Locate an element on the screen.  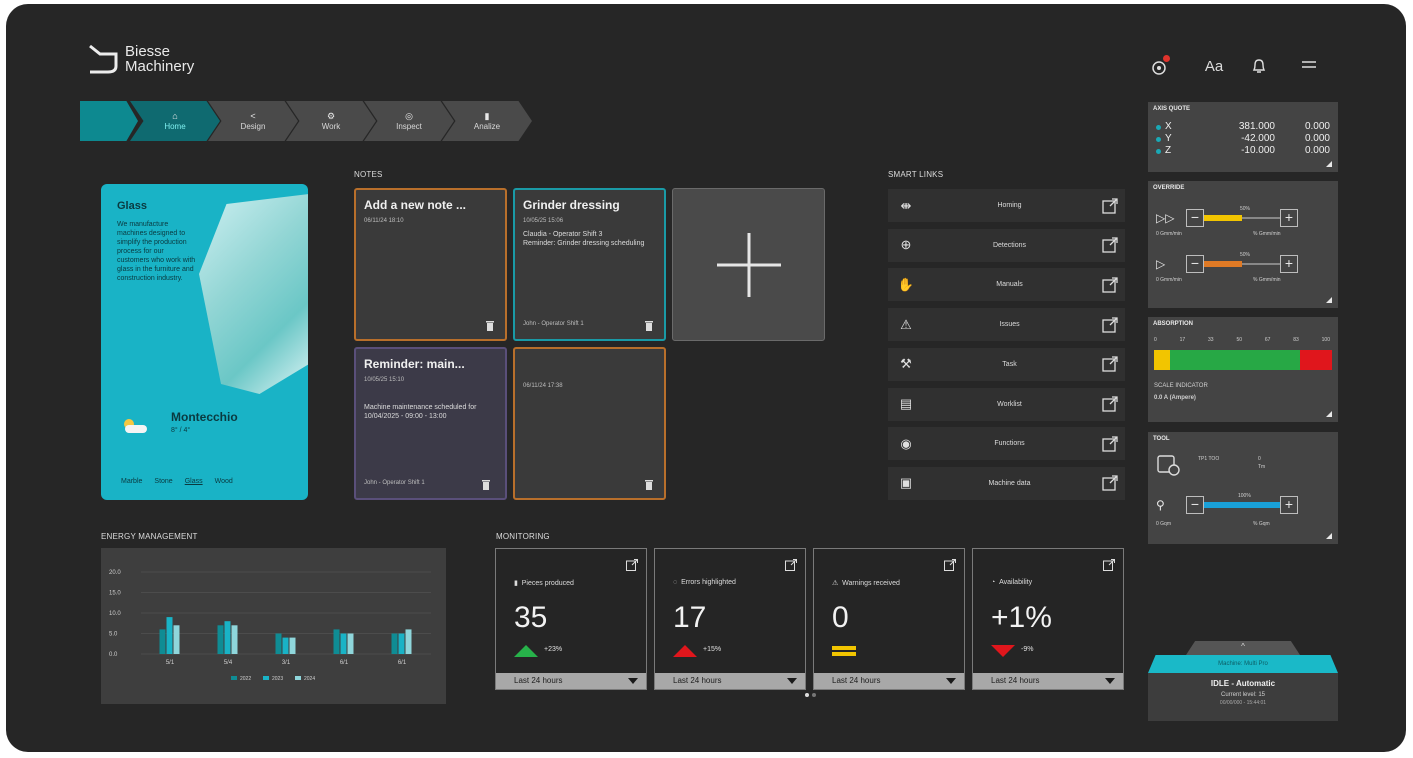
nav-inspect: ◎ Inspect is located at coordinates (409, 121).